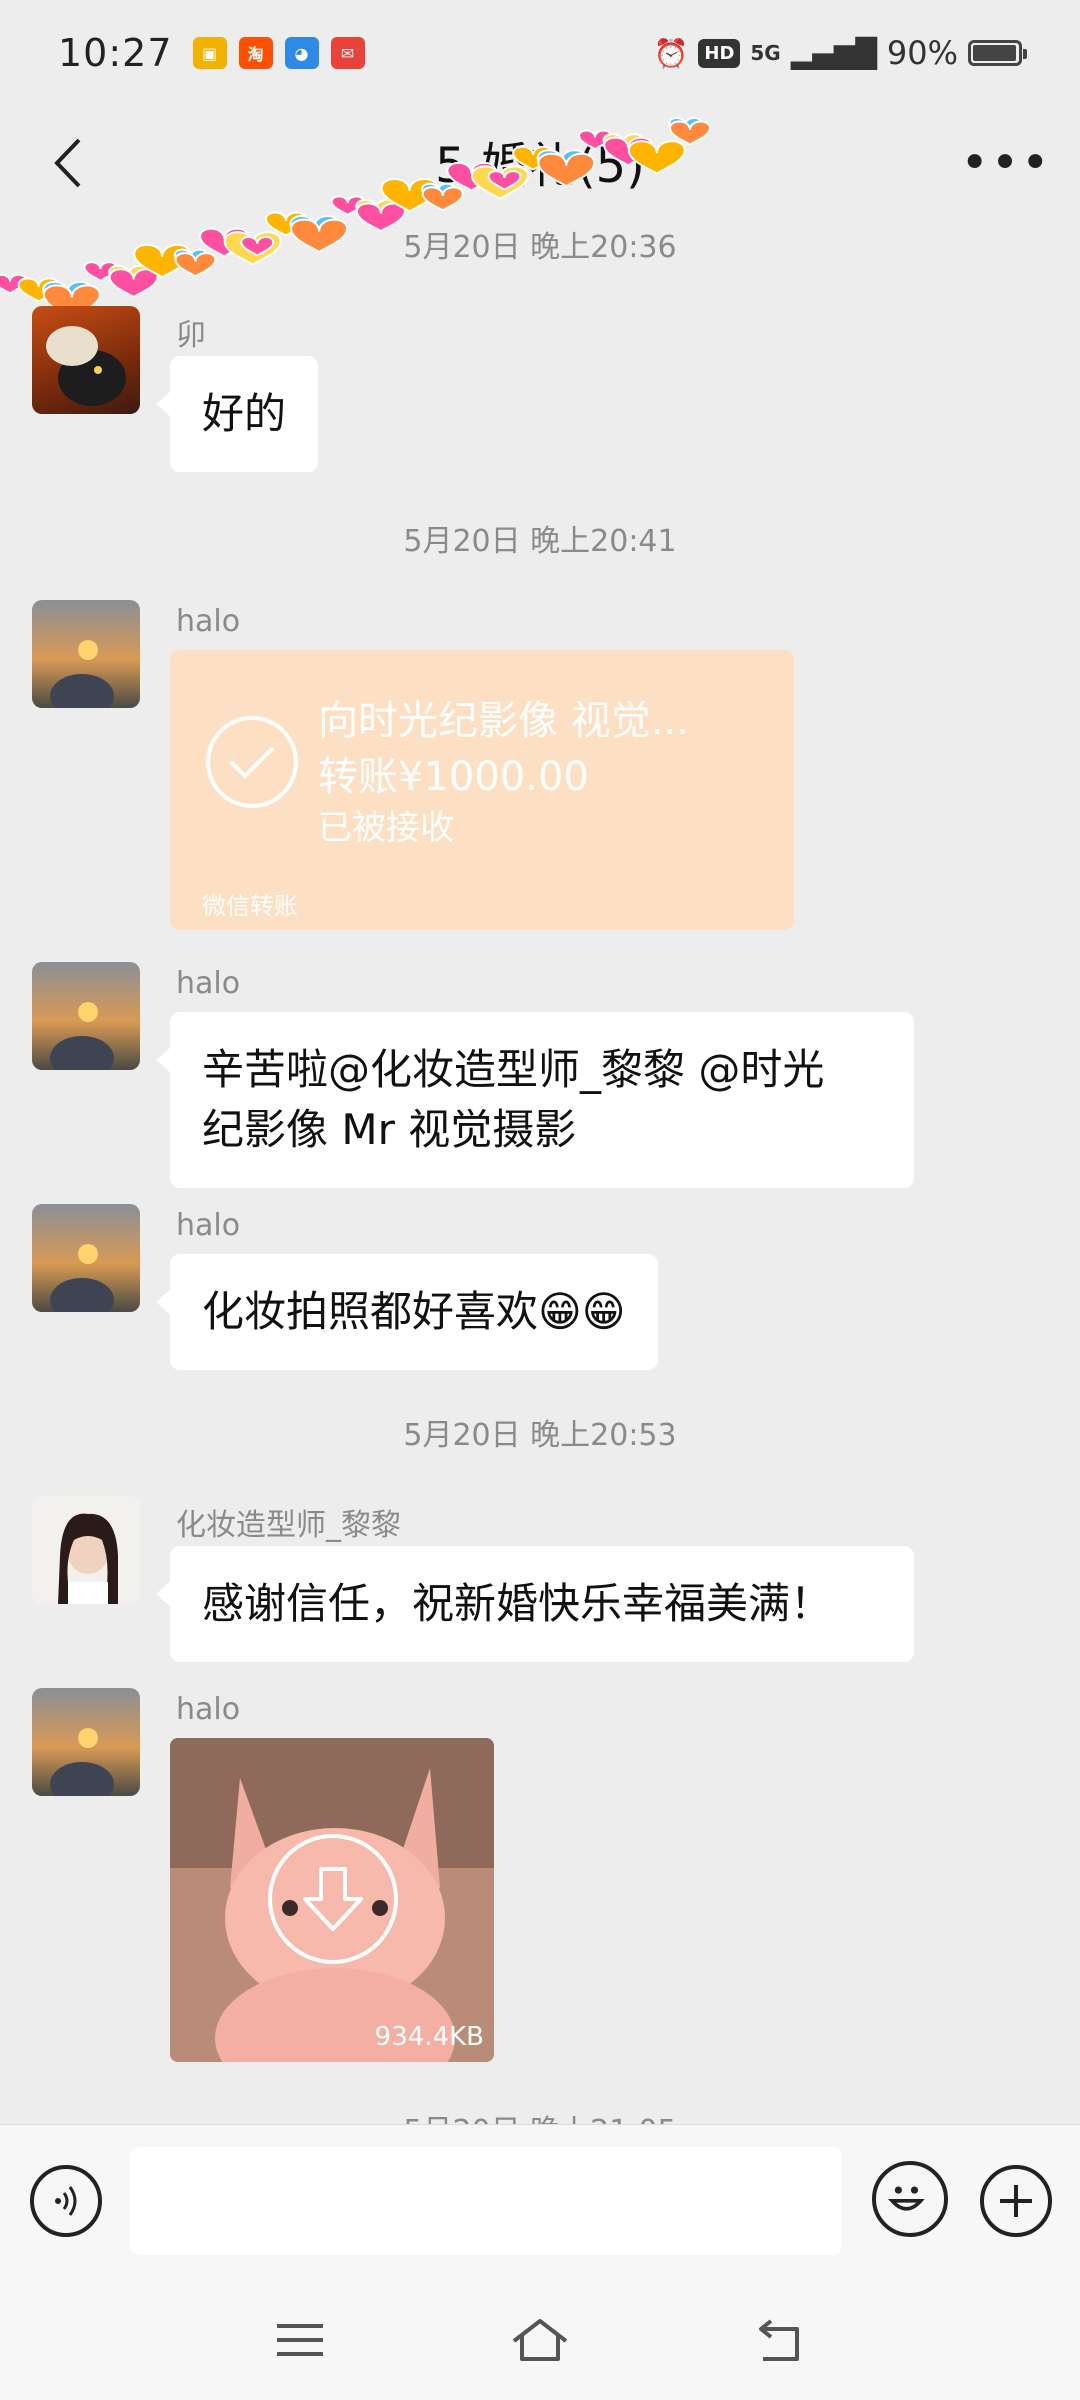 Image resolution: width=1080 pixels, height=2400 pixels. I want to click on message-text: 化妆拍照都好喜欢😁😁, so click(414, 1311).